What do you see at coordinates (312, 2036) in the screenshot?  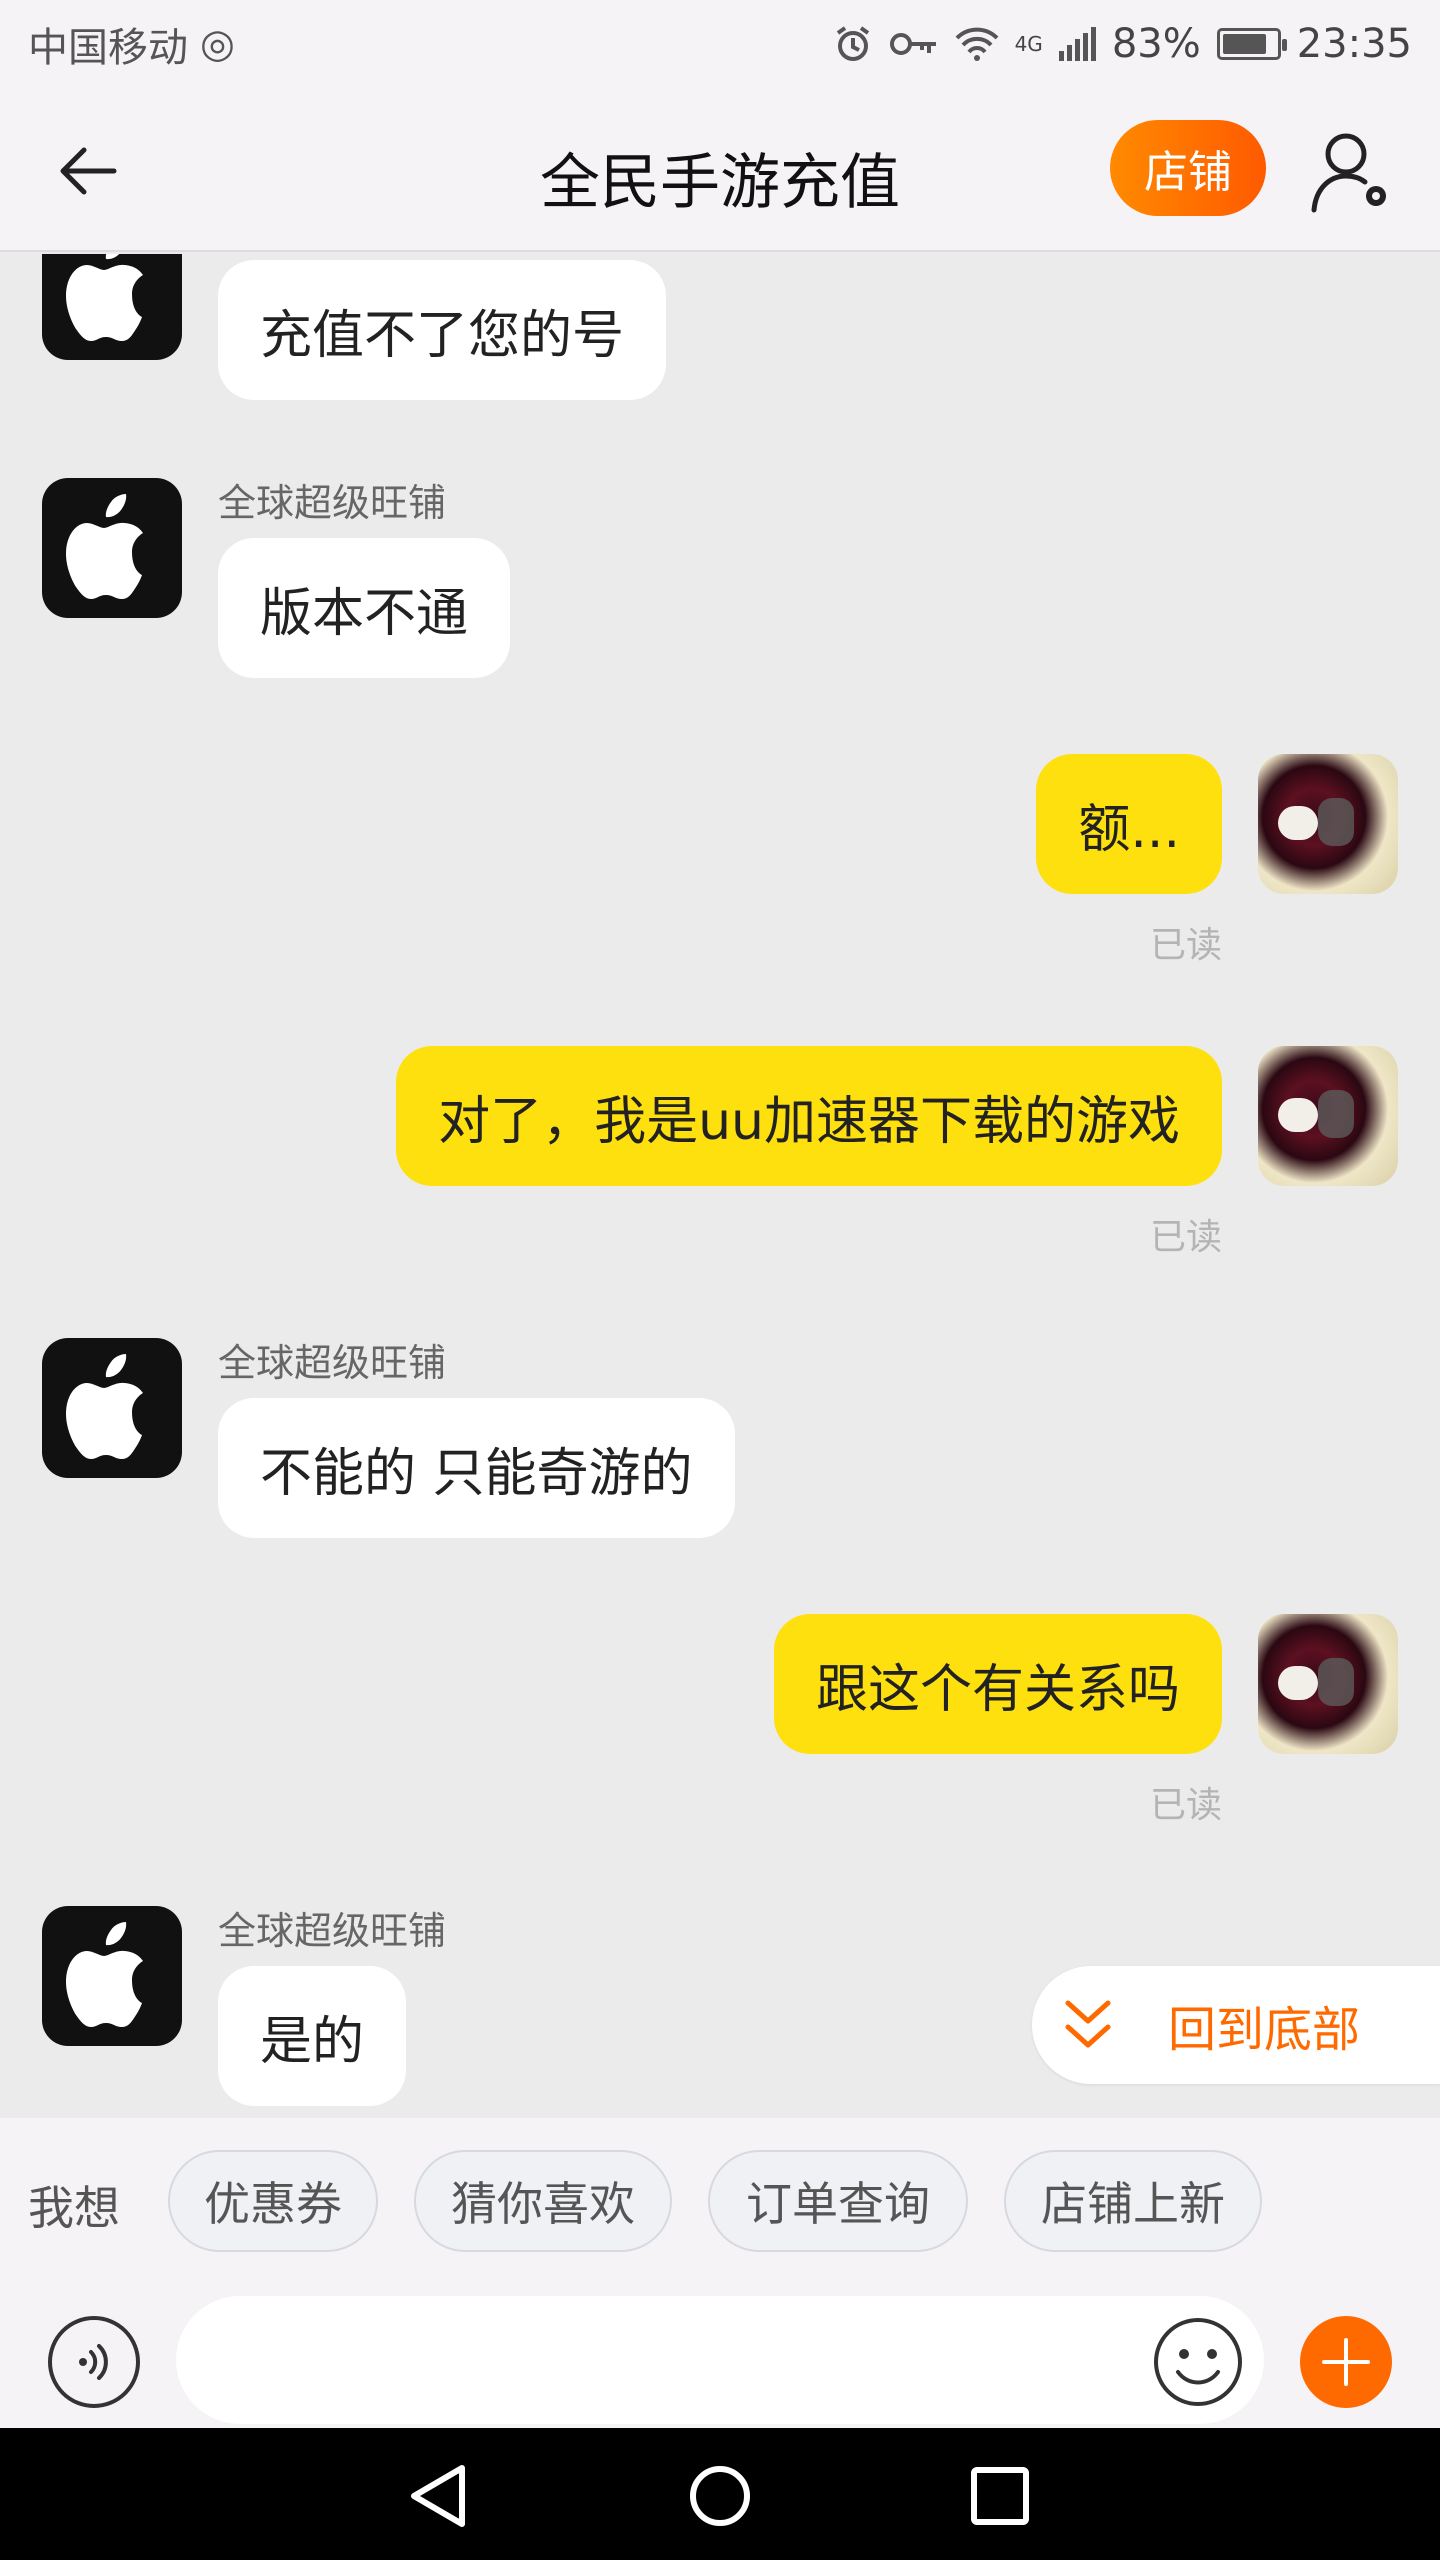 I see `message-bubble: 是的` at bounding box center [312, 2036].